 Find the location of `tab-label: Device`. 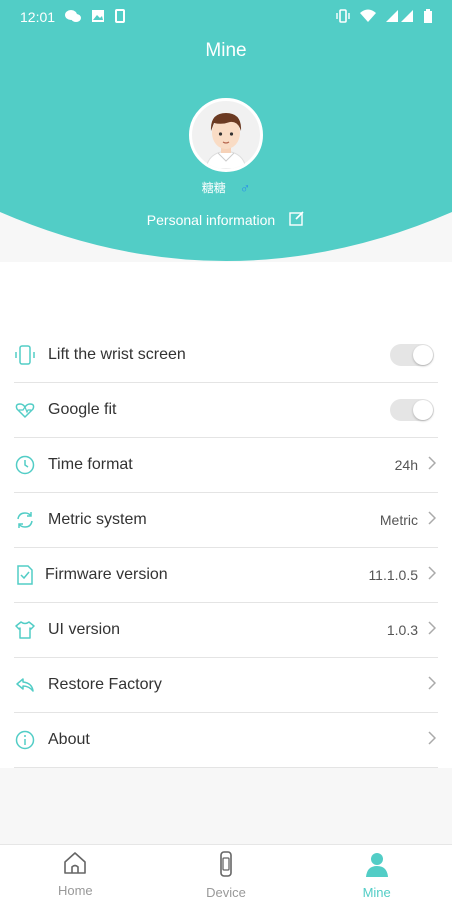

tab-label: Device is located at coordinates (226, 892).